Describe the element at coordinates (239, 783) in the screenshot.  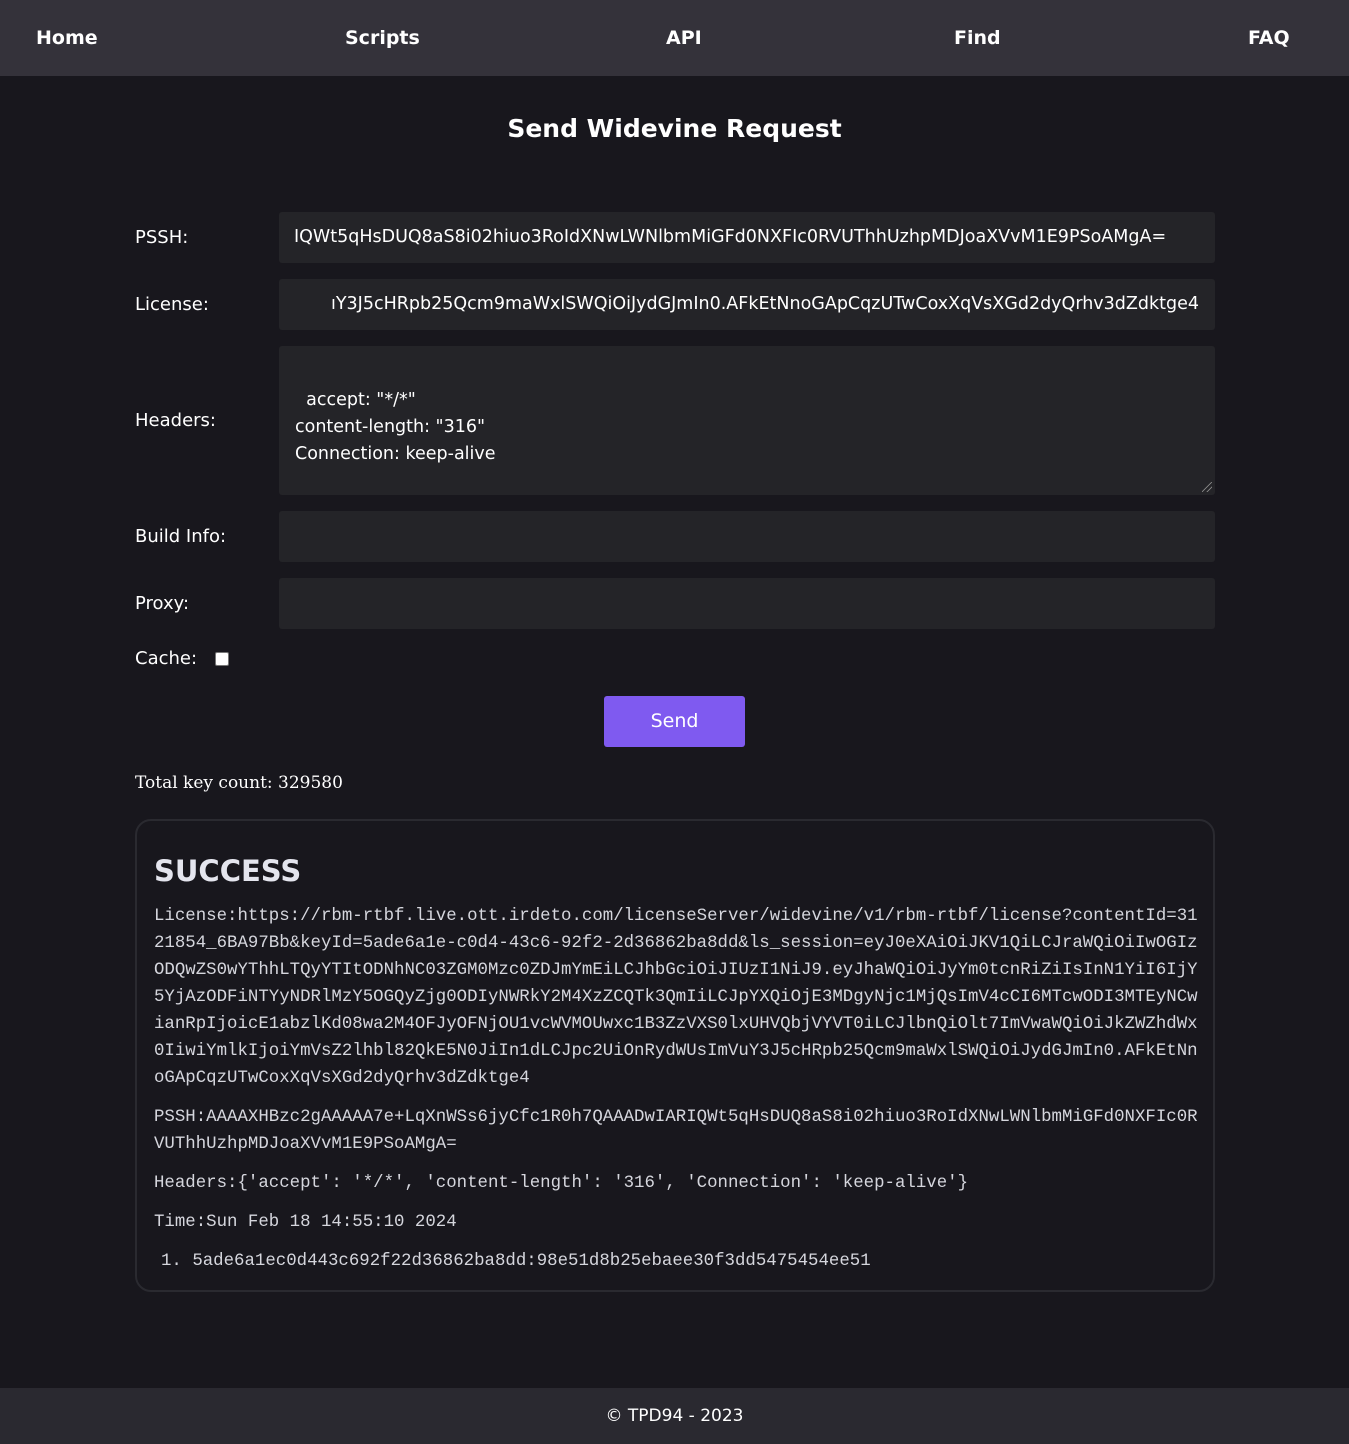
I see `total-key-count: Total key count: 329580` at that location.